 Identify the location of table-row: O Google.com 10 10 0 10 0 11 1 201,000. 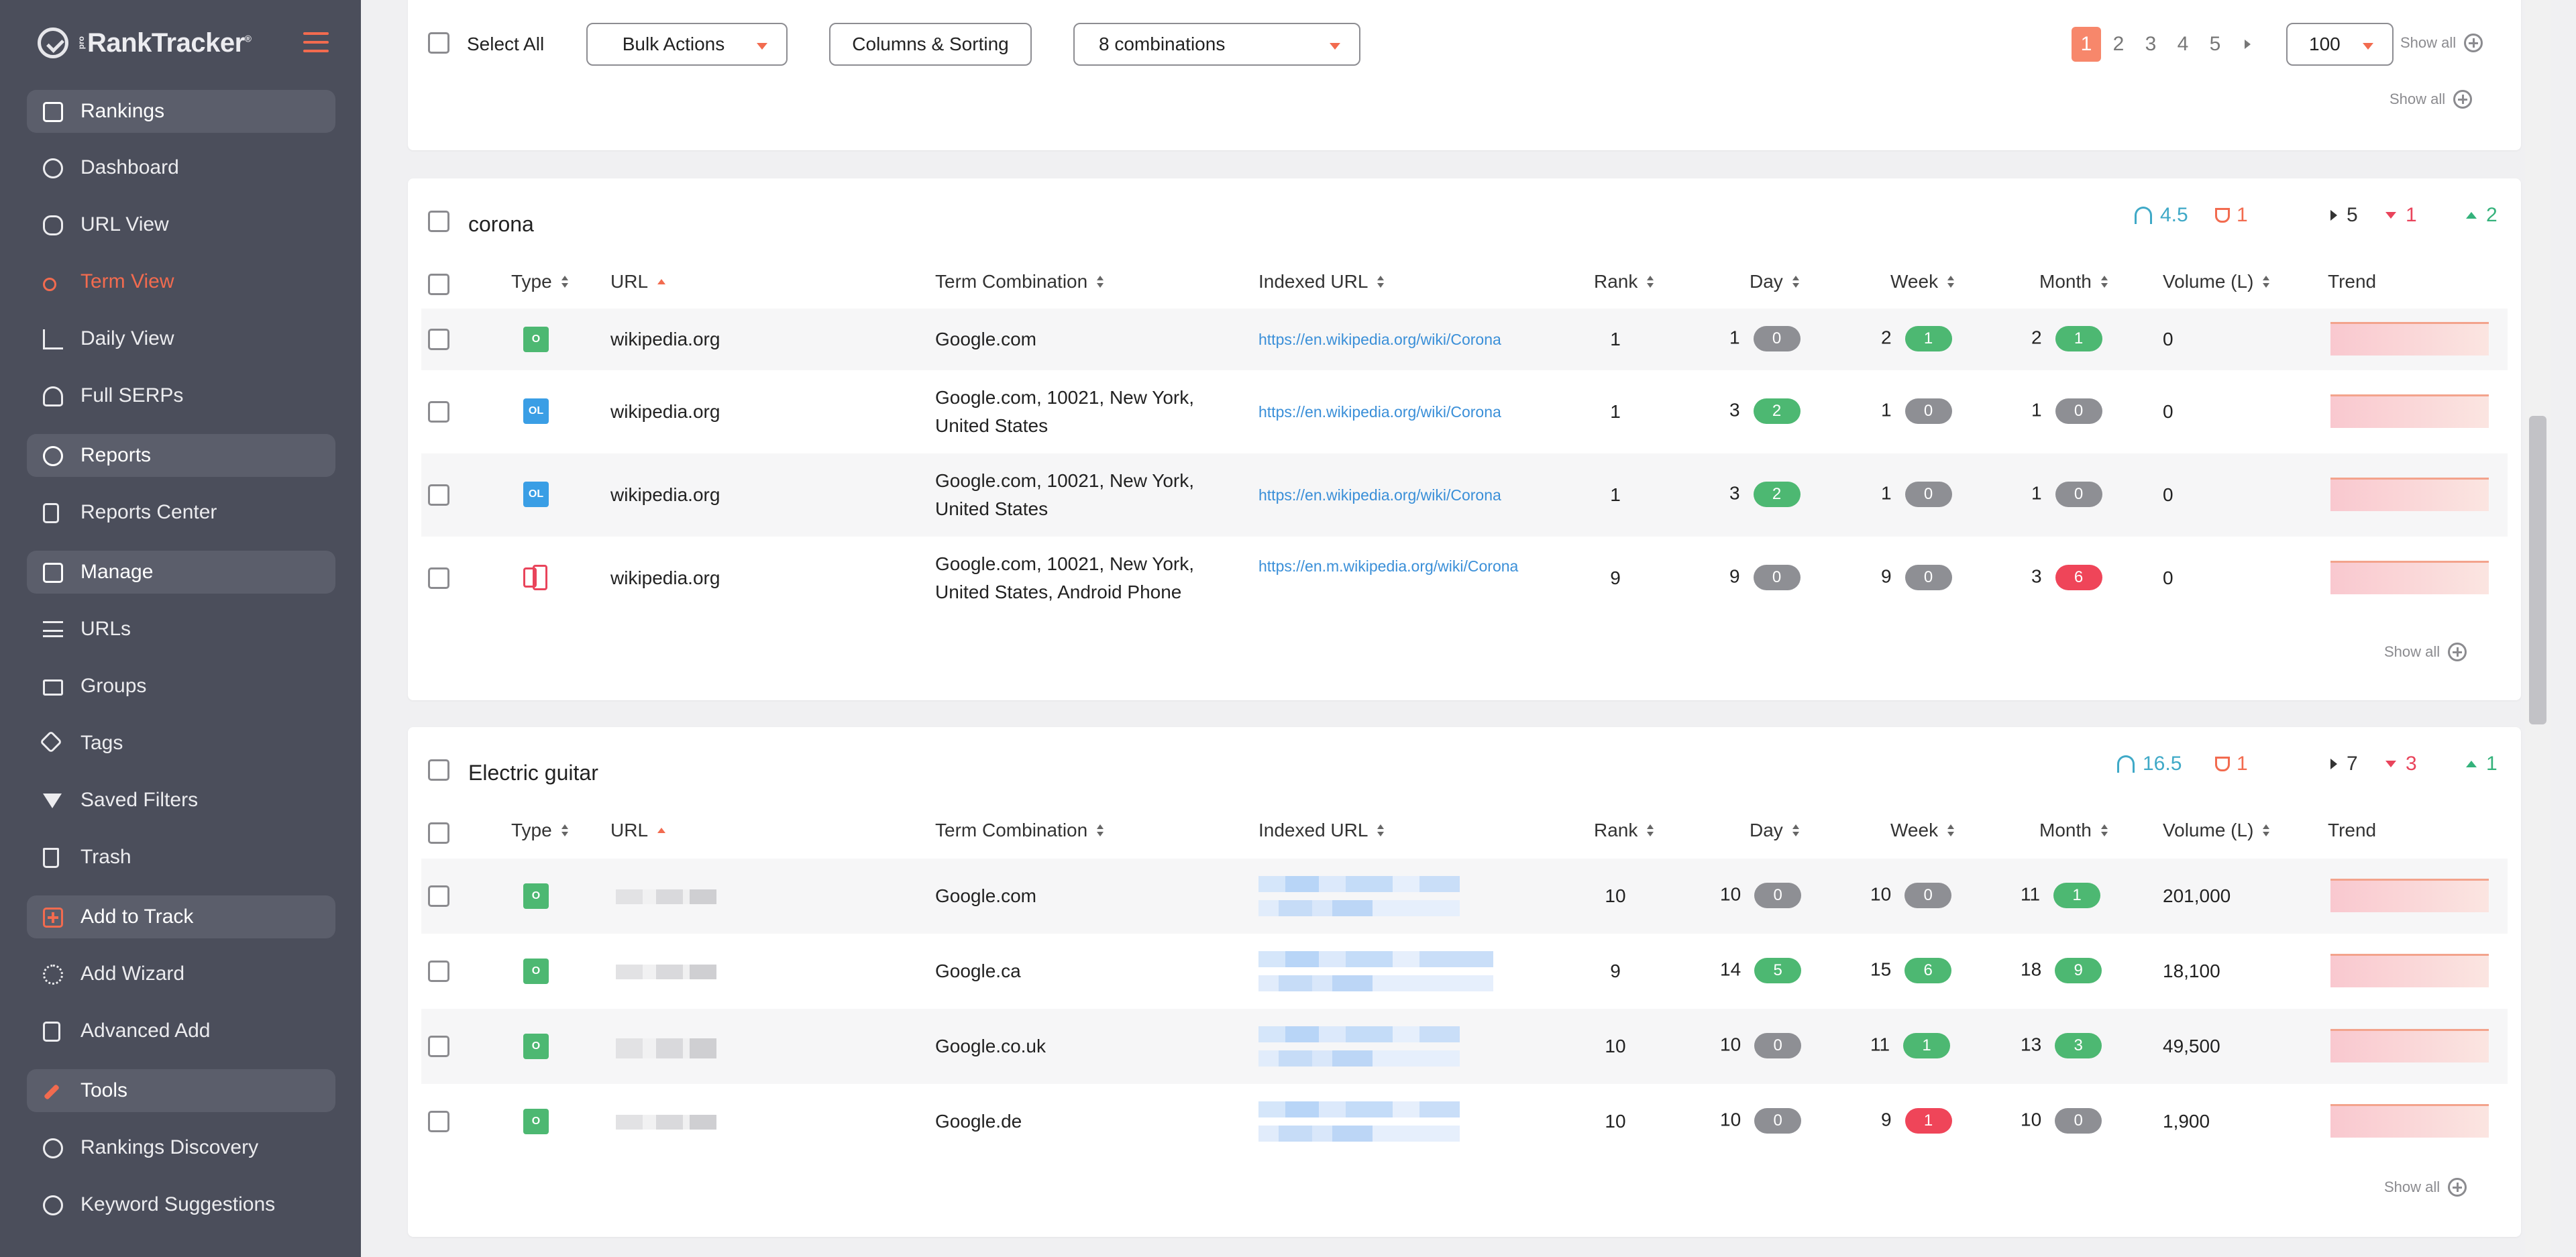
(1464, 897).